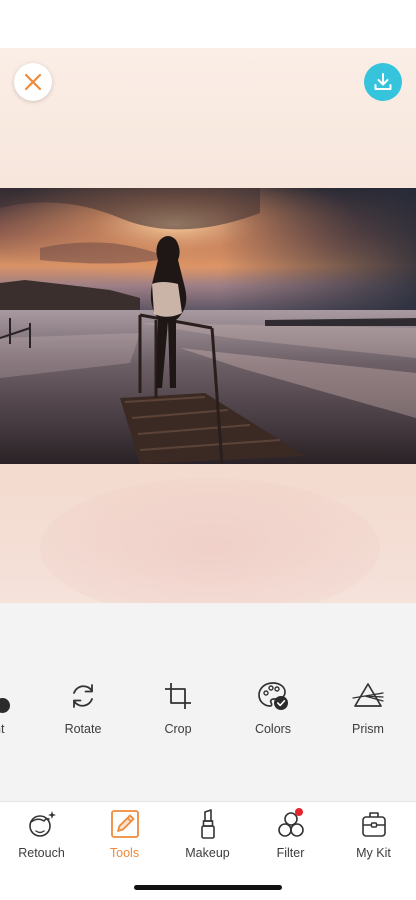  Describe the element at coordinates (41, 853) in the screenshot. I see `tab-label-retouch: Retouch` at that location.